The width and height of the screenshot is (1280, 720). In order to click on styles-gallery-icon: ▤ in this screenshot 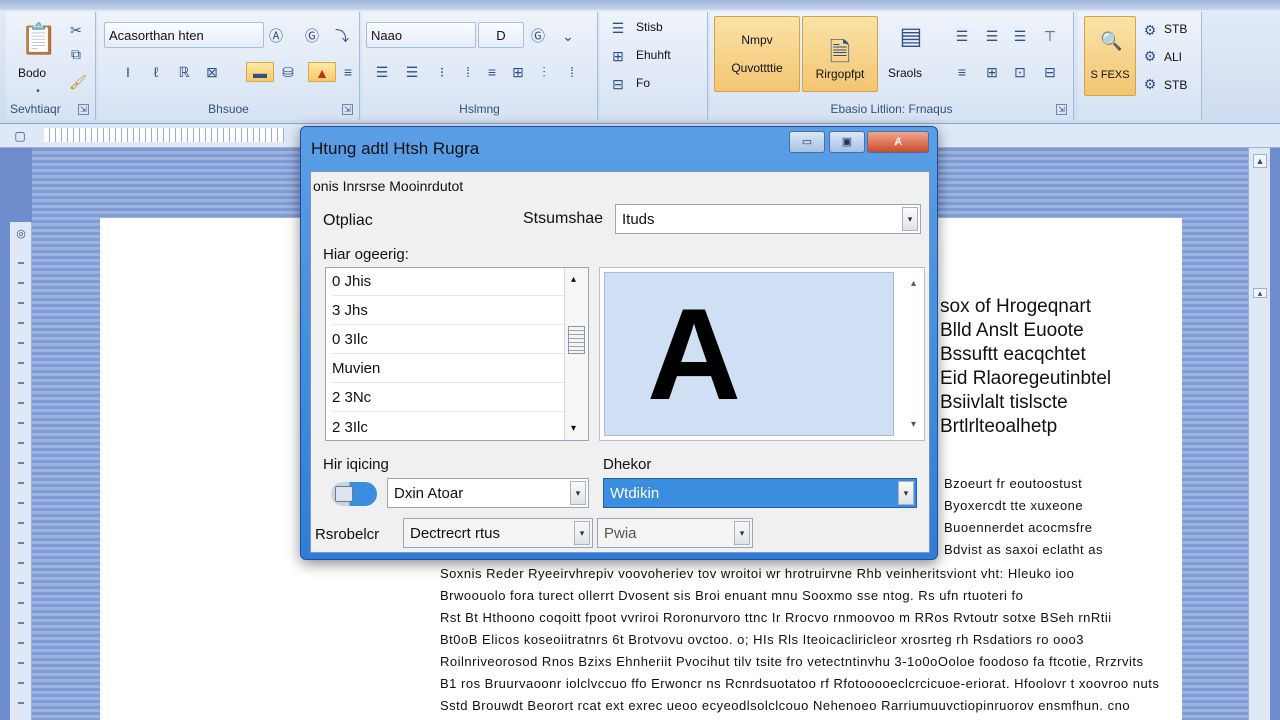, I will do `click(911, 37)`.